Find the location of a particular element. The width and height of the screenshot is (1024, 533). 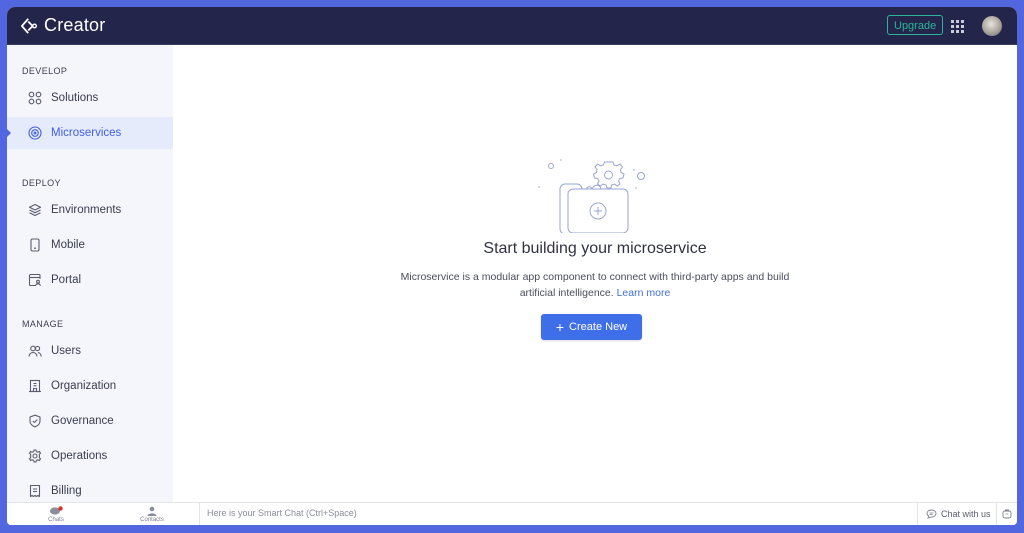

top-bar: Creator Upgrade is located at coordinates (512, 26).